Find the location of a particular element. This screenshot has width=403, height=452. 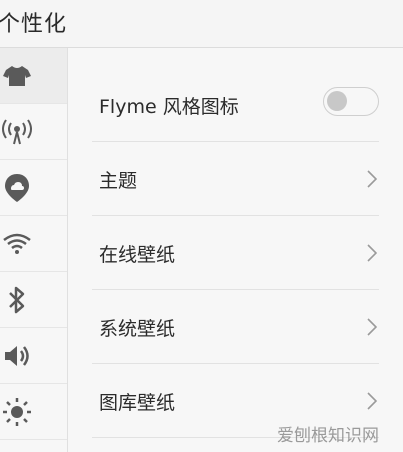

wifi-icon is located at coordinates (16, 243).